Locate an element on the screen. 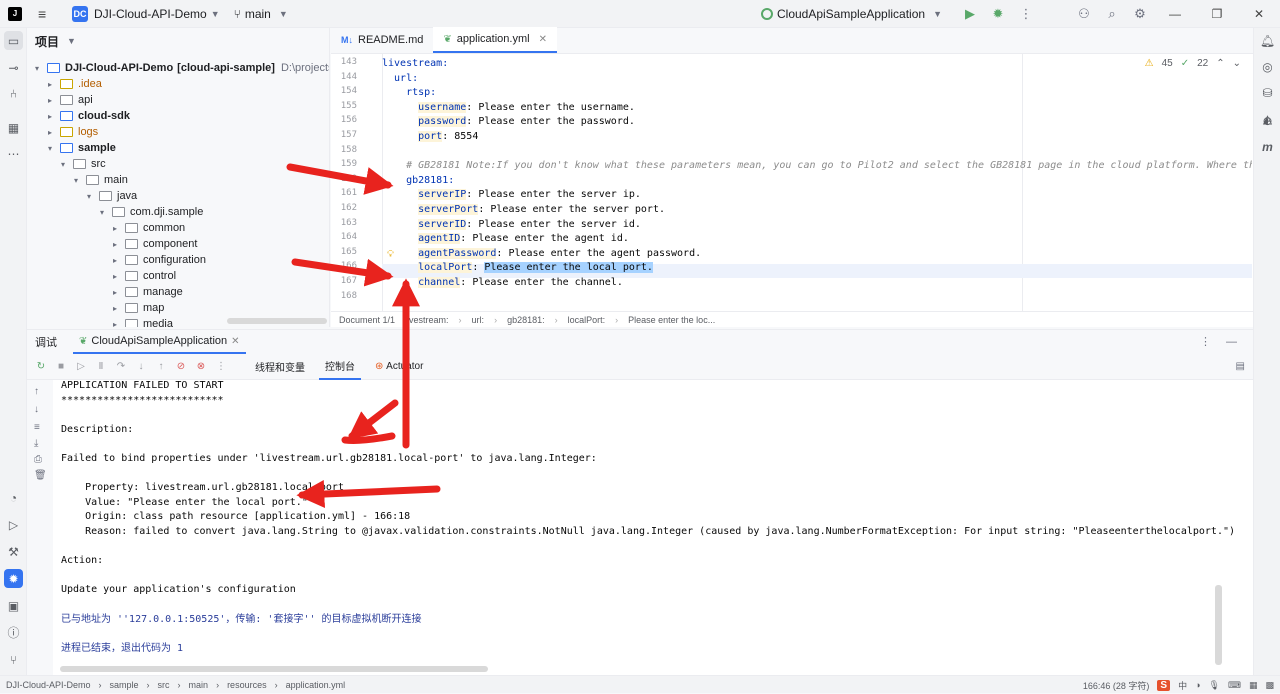  clear-icon: 🗑︎ is located at coordinates (40, 475).